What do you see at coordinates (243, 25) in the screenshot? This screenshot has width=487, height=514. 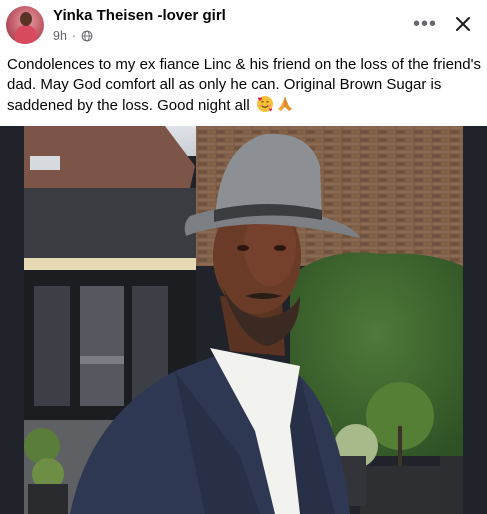 I see `post-header: Yinka Theisen -lover girl 9h · •••` at bounding box center [243, 25].